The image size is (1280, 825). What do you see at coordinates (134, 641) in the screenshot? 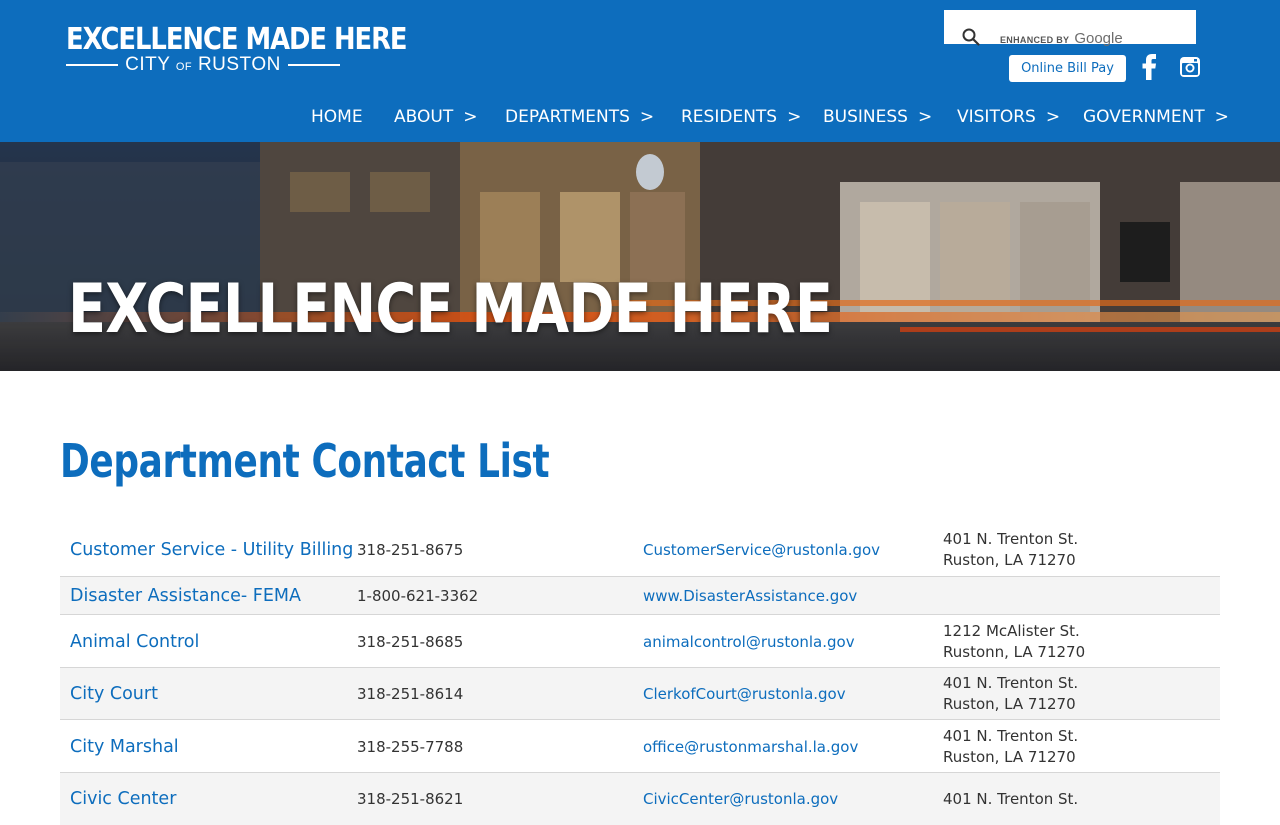
I see `contact-name-link: Animal Control` at bounding box center [134, 641].